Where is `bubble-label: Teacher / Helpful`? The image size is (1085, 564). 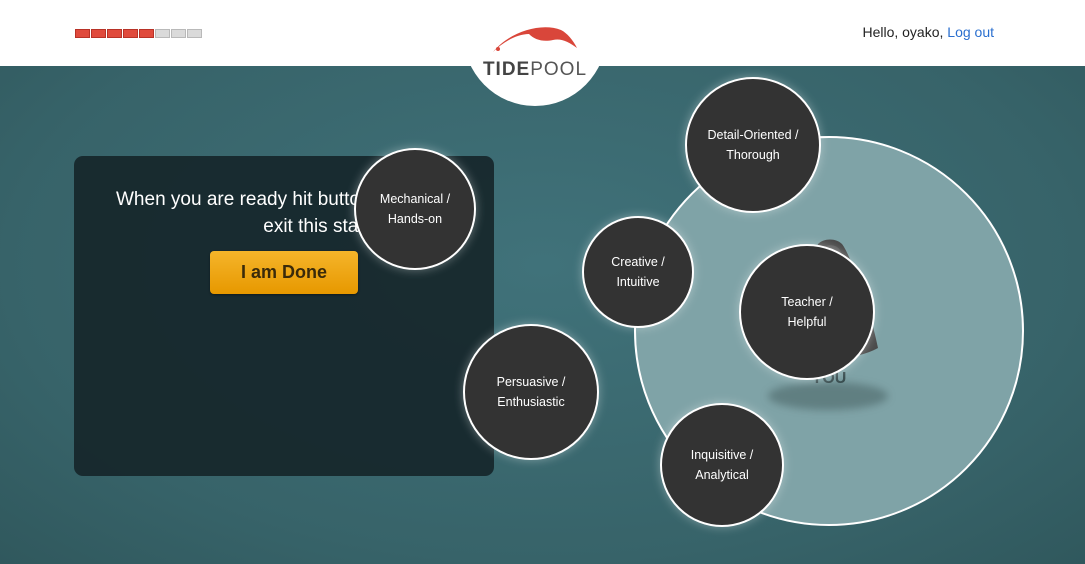
bubble-label: Teacher / Helpful is located at coordinates (807, 312).